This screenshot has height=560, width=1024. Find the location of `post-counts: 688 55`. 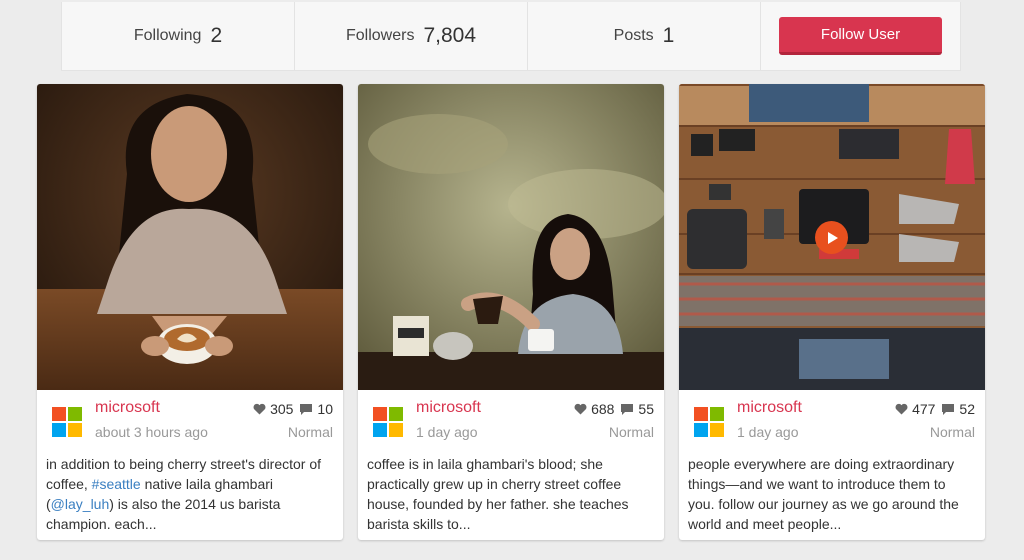

post-counts: 688 55 is located at coordinates (614, 409).